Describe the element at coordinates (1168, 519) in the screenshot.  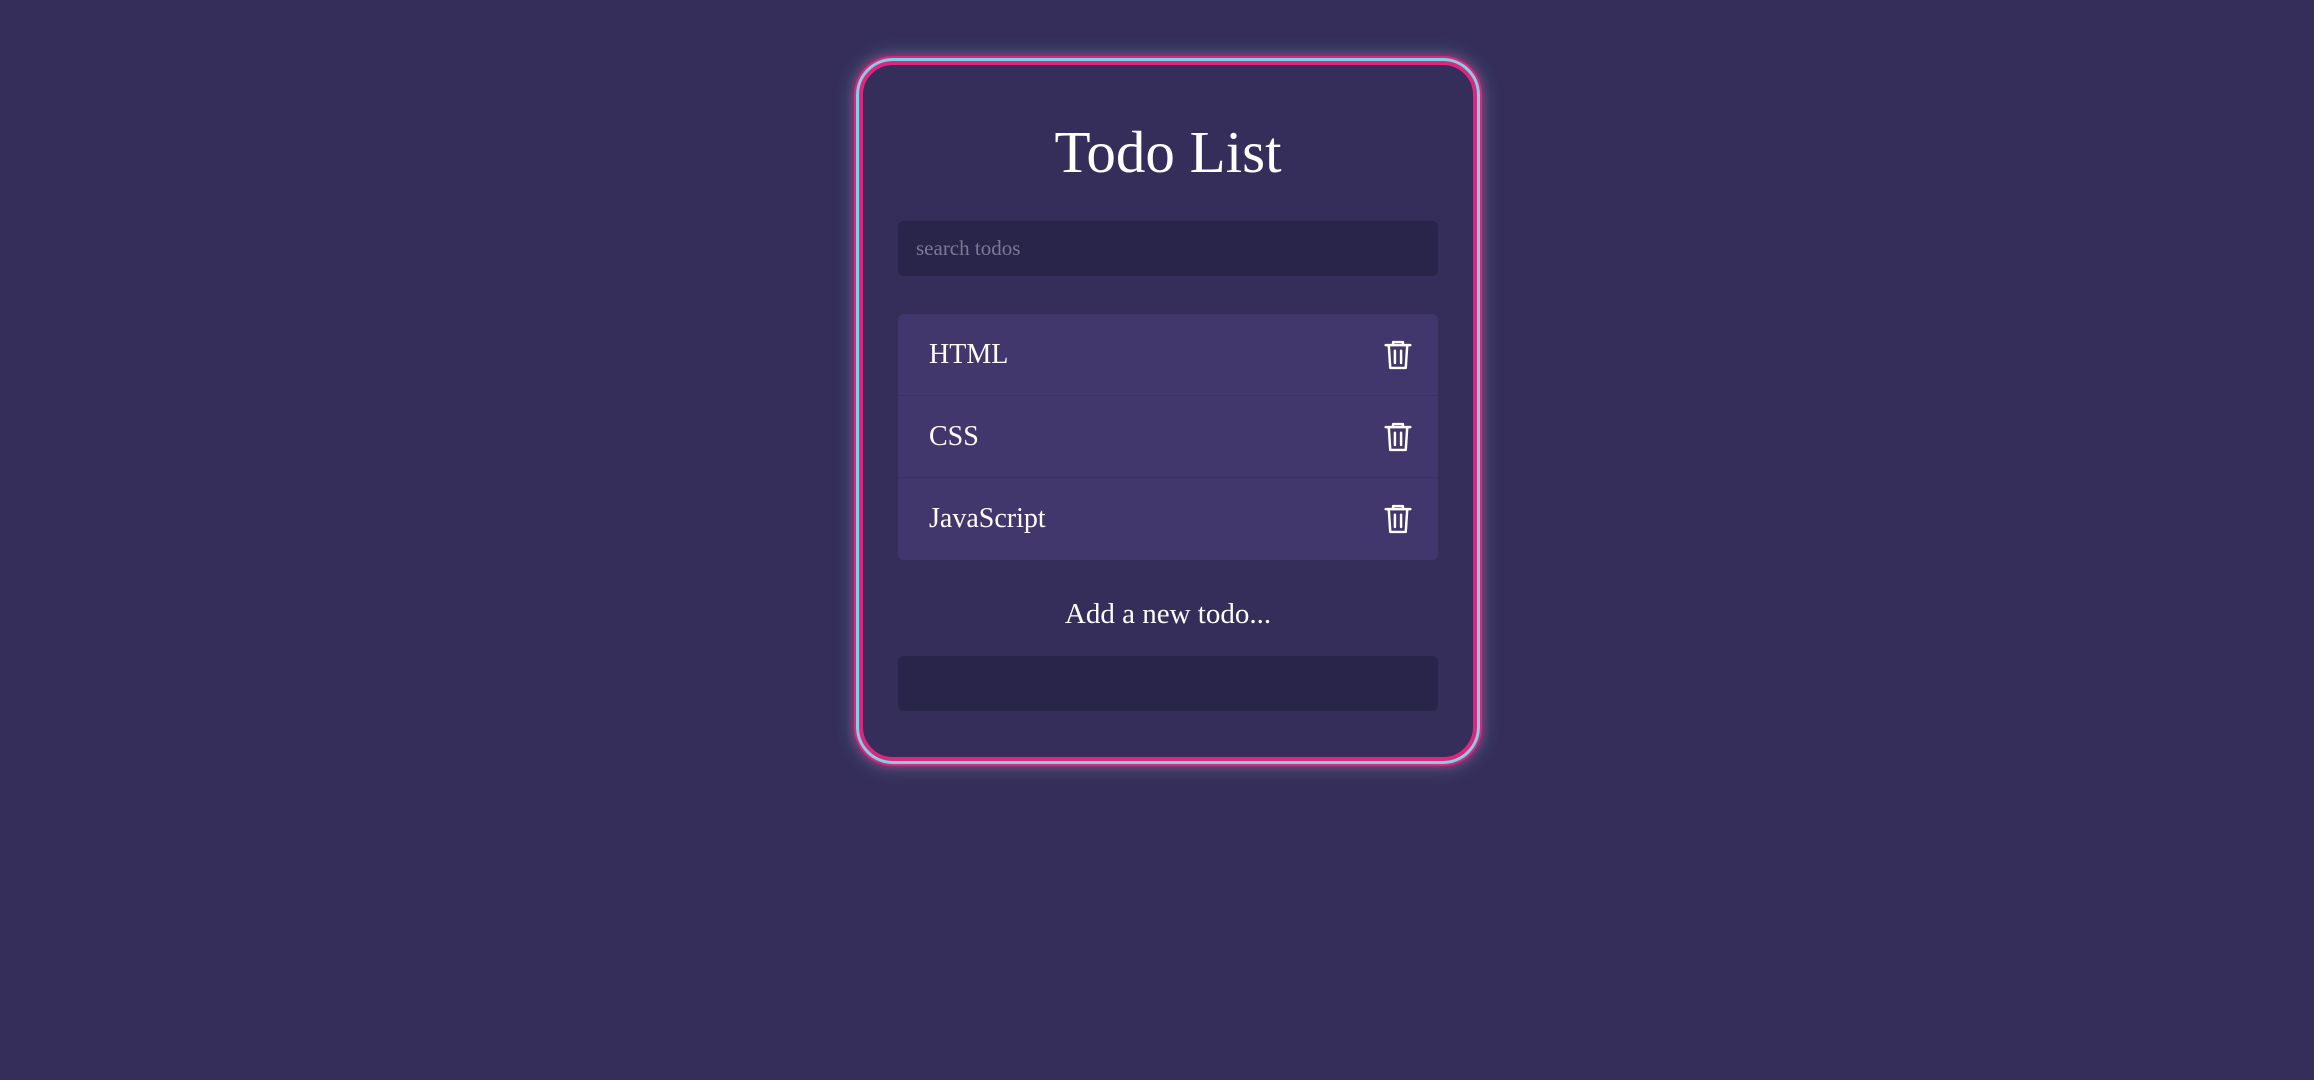
I see `todo-item: JavaScript` at that location.